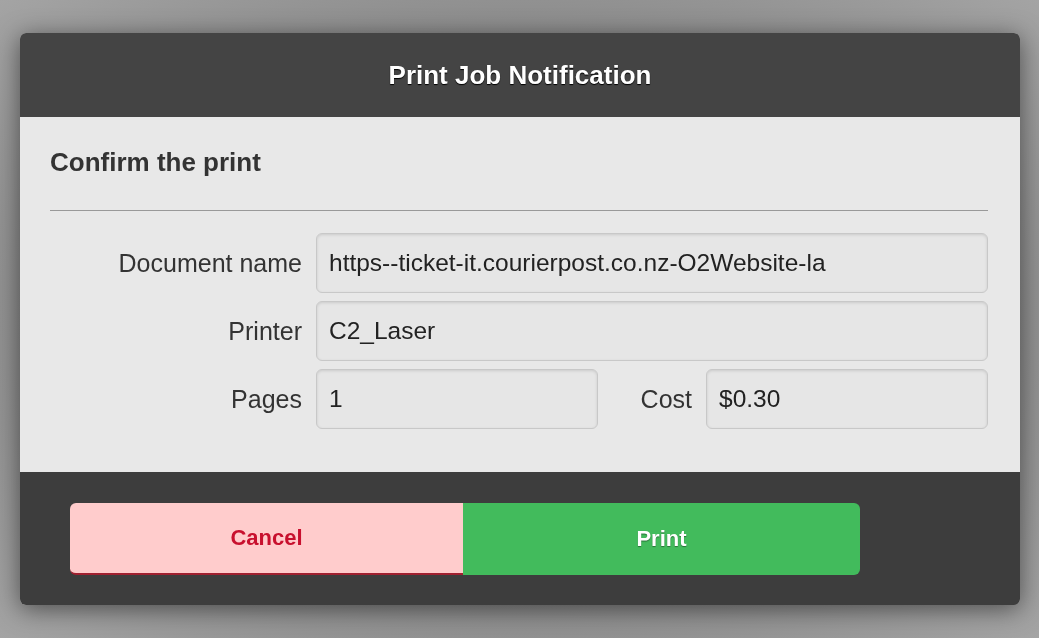 The image size is (1039, 638). Describe the element at coordinates (266, 399) in the screenshot. I see `field-label: Pages` at that location.